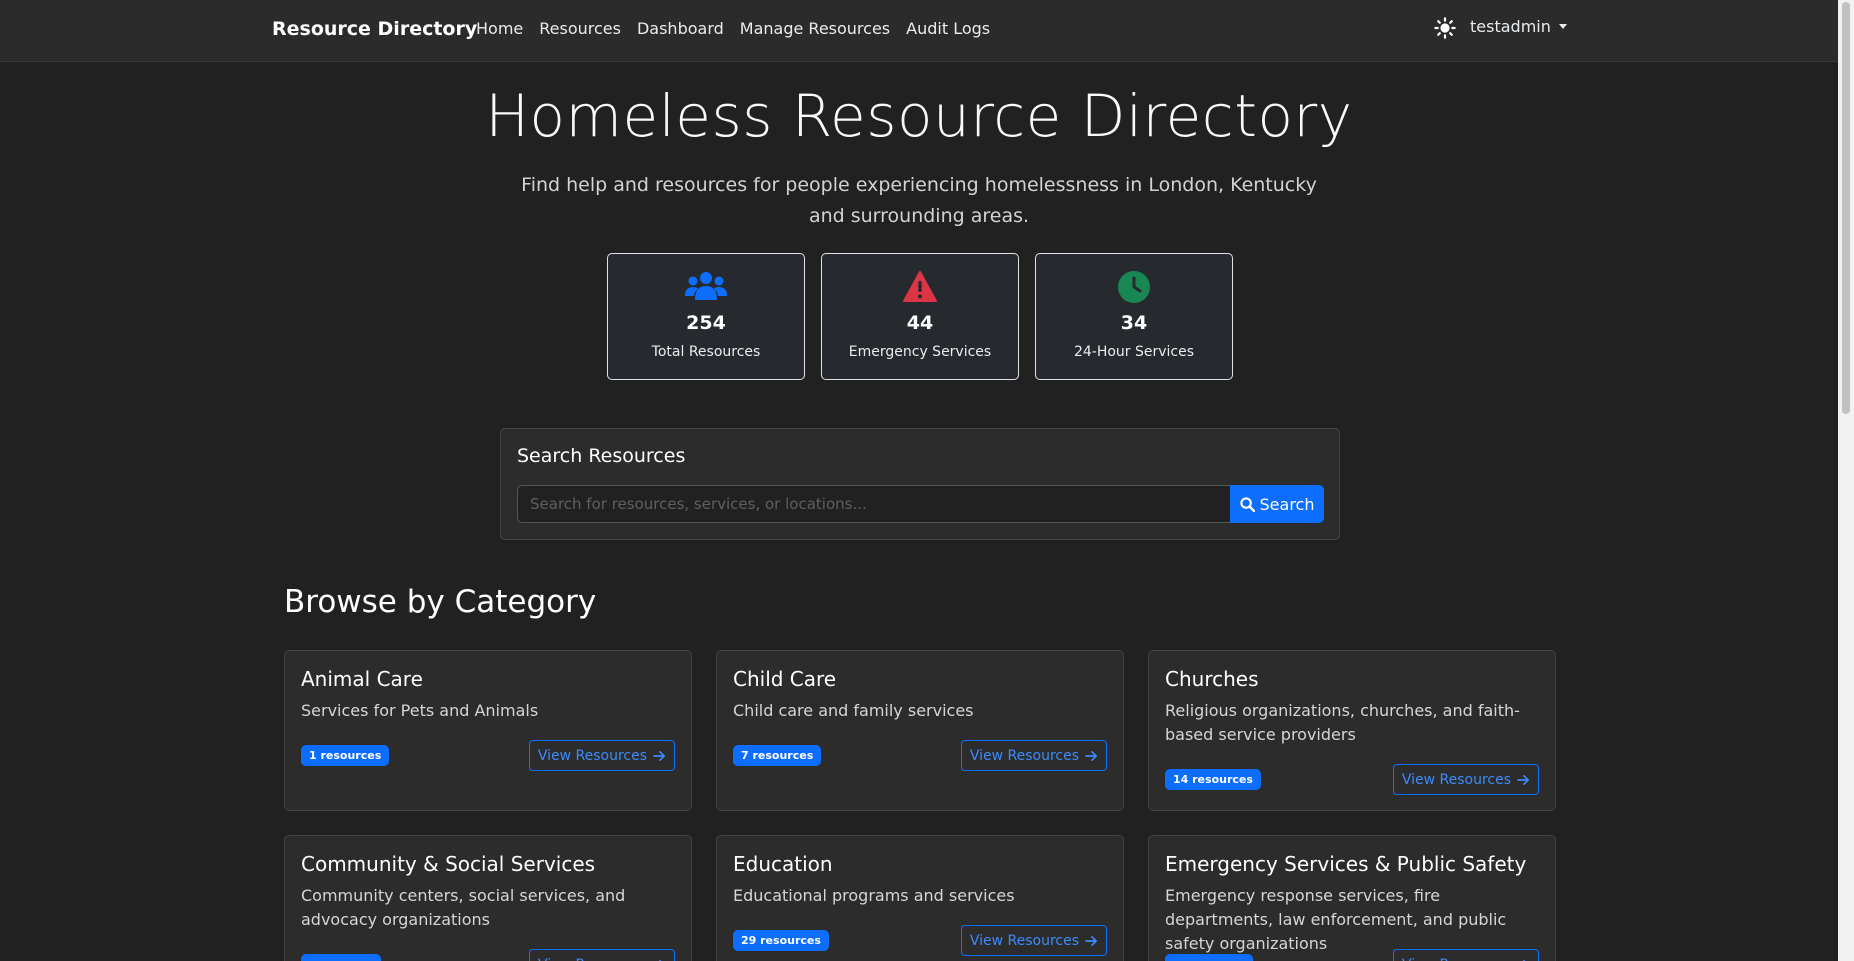 The width and height of the screenshot is (1854, 961). What do you see at coordinates (873, 504) in the screenshot?
I see `search-input` at bounding box center [873, 504].